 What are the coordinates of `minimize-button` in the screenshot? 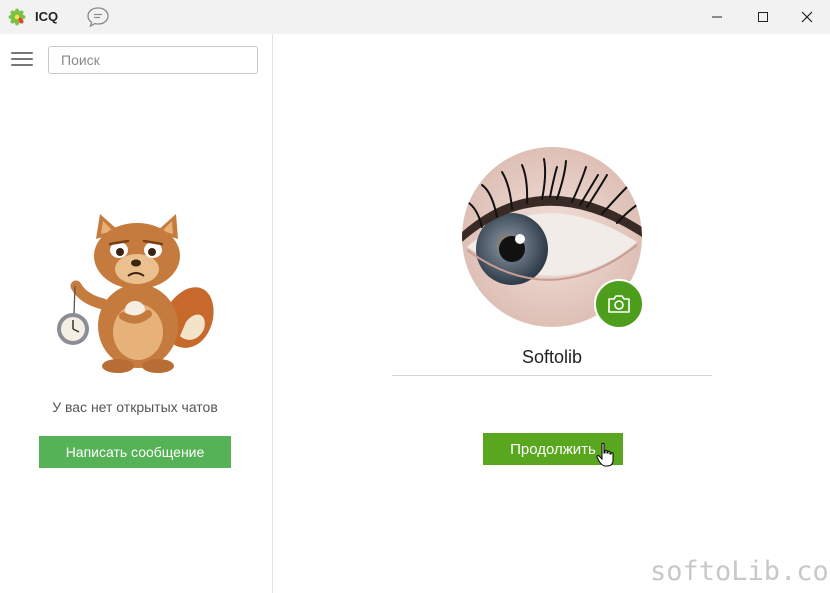 It's located at (717, 17).